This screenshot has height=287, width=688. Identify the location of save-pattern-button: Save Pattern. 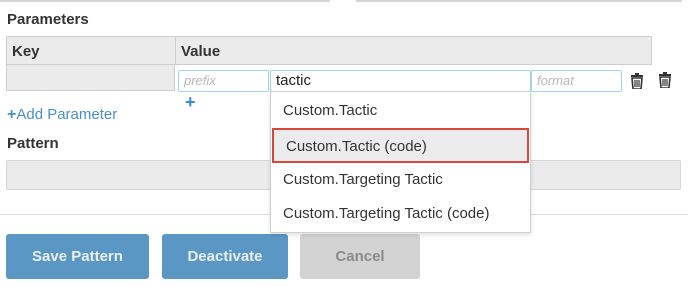
(77, 256).